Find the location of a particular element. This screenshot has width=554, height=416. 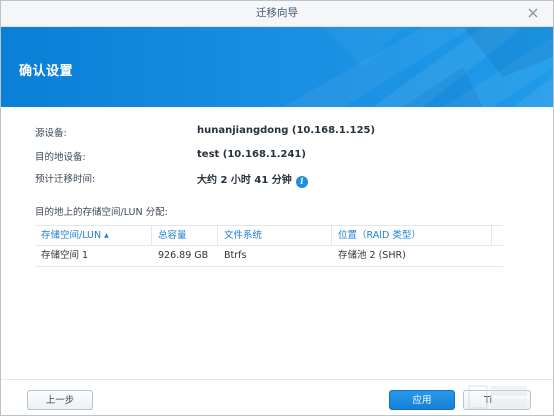

column-header-capacity: 总容量 is located at coordinates (185, 235).